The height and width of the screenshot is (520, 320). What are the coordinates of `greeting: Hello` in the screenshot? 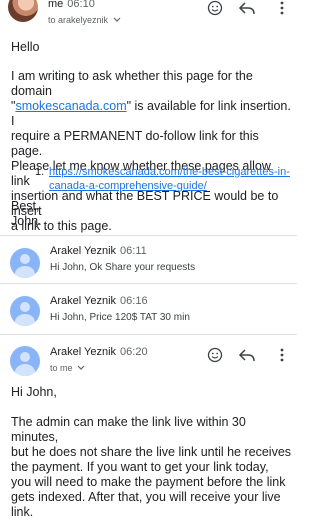 It's located at (25, 47).